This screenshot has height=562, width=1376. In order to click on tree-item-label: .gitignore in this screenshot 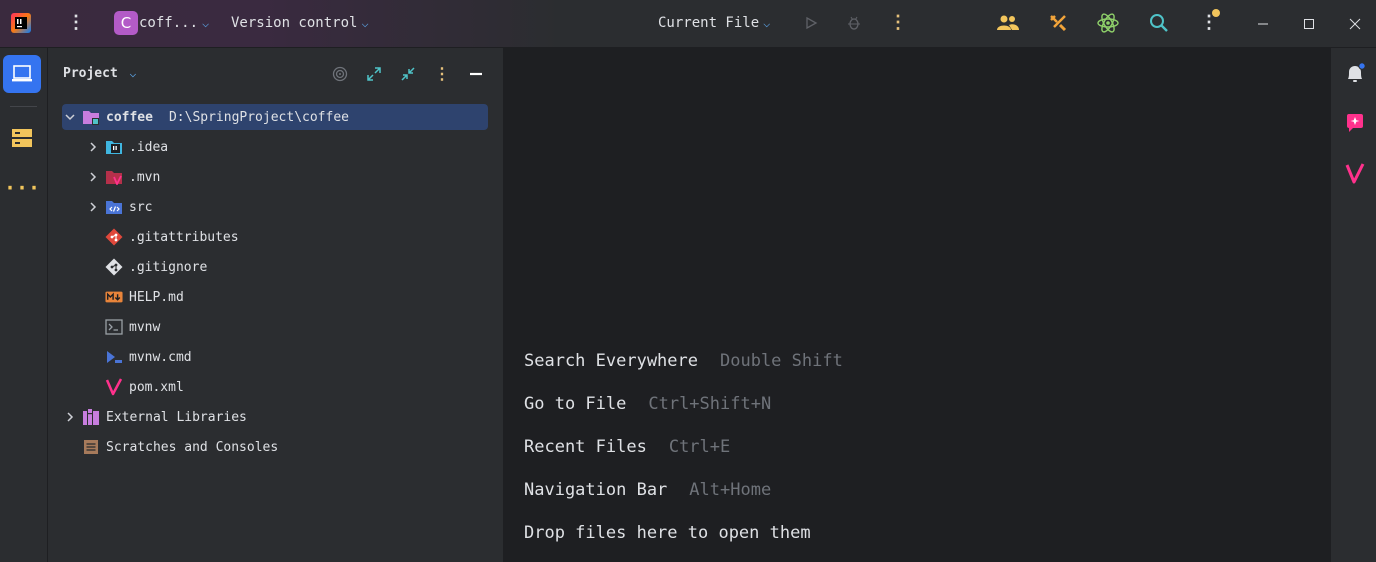, I will do `click(168, 267)`.